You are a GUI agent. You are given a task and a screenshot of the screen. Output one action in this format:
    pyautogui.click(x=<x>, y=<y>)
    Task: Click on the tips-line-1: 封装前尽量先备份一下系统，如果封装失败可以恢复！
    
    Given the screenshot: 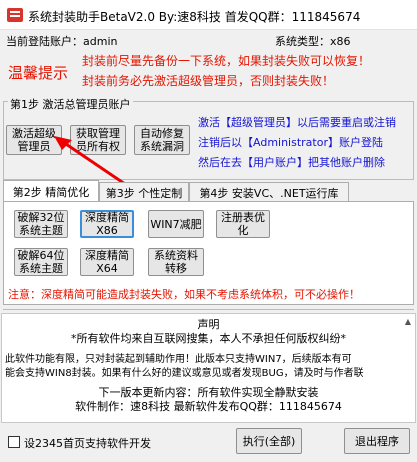 What is the action you would take?
    pyautogui.click(x=226, y=61)
    